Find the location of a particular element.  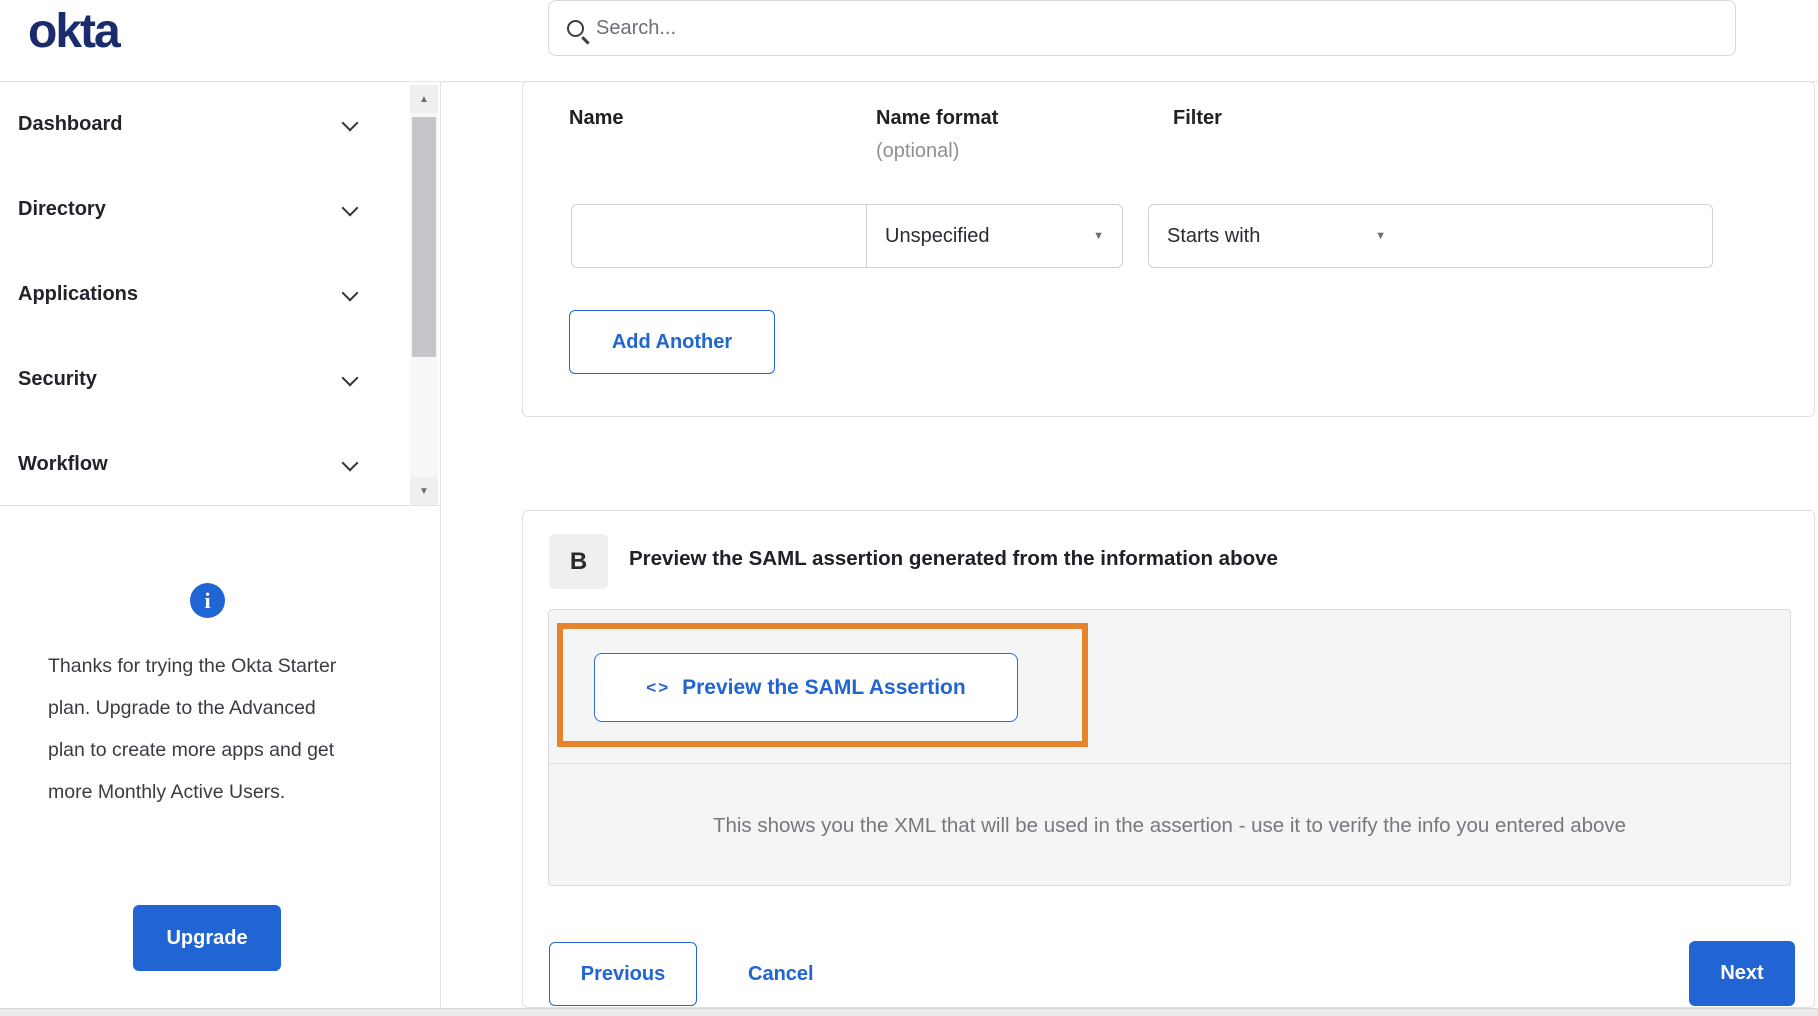

name-format-select: Unspecified ▼ is located at coordinates (994, 236).